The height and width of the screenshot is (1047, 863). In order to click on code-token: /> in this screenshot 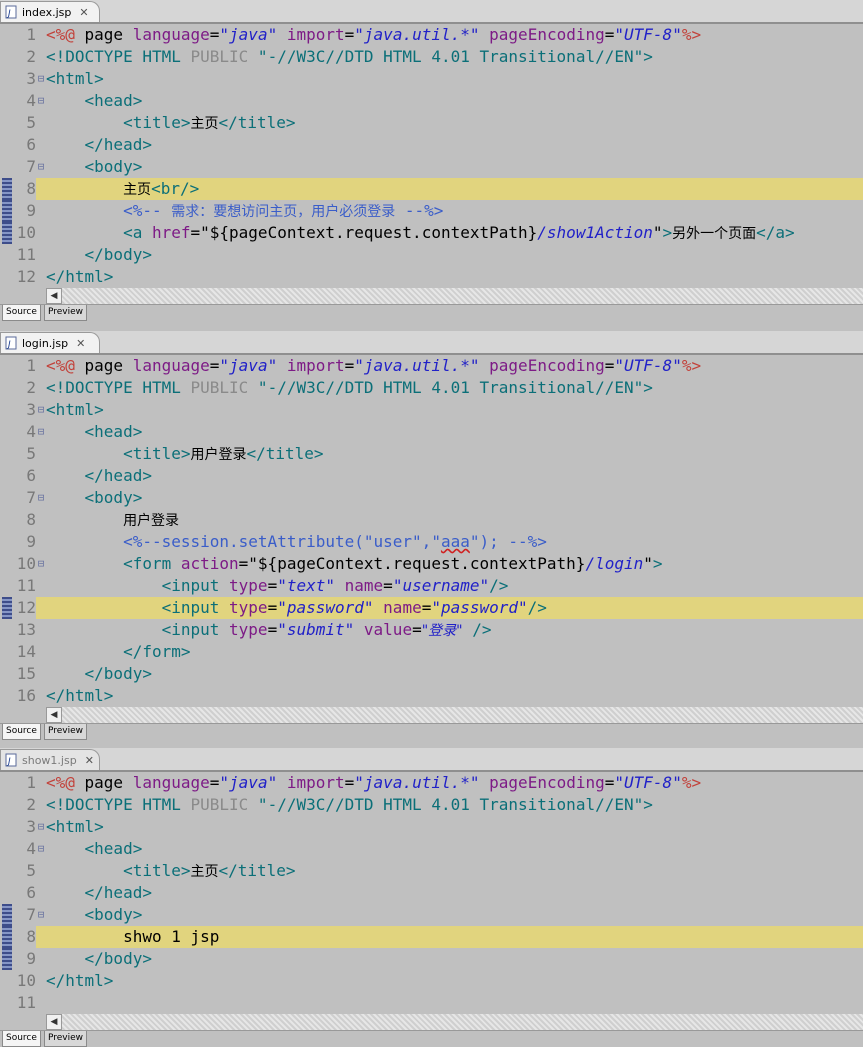, I will do `click(537, 607)`.